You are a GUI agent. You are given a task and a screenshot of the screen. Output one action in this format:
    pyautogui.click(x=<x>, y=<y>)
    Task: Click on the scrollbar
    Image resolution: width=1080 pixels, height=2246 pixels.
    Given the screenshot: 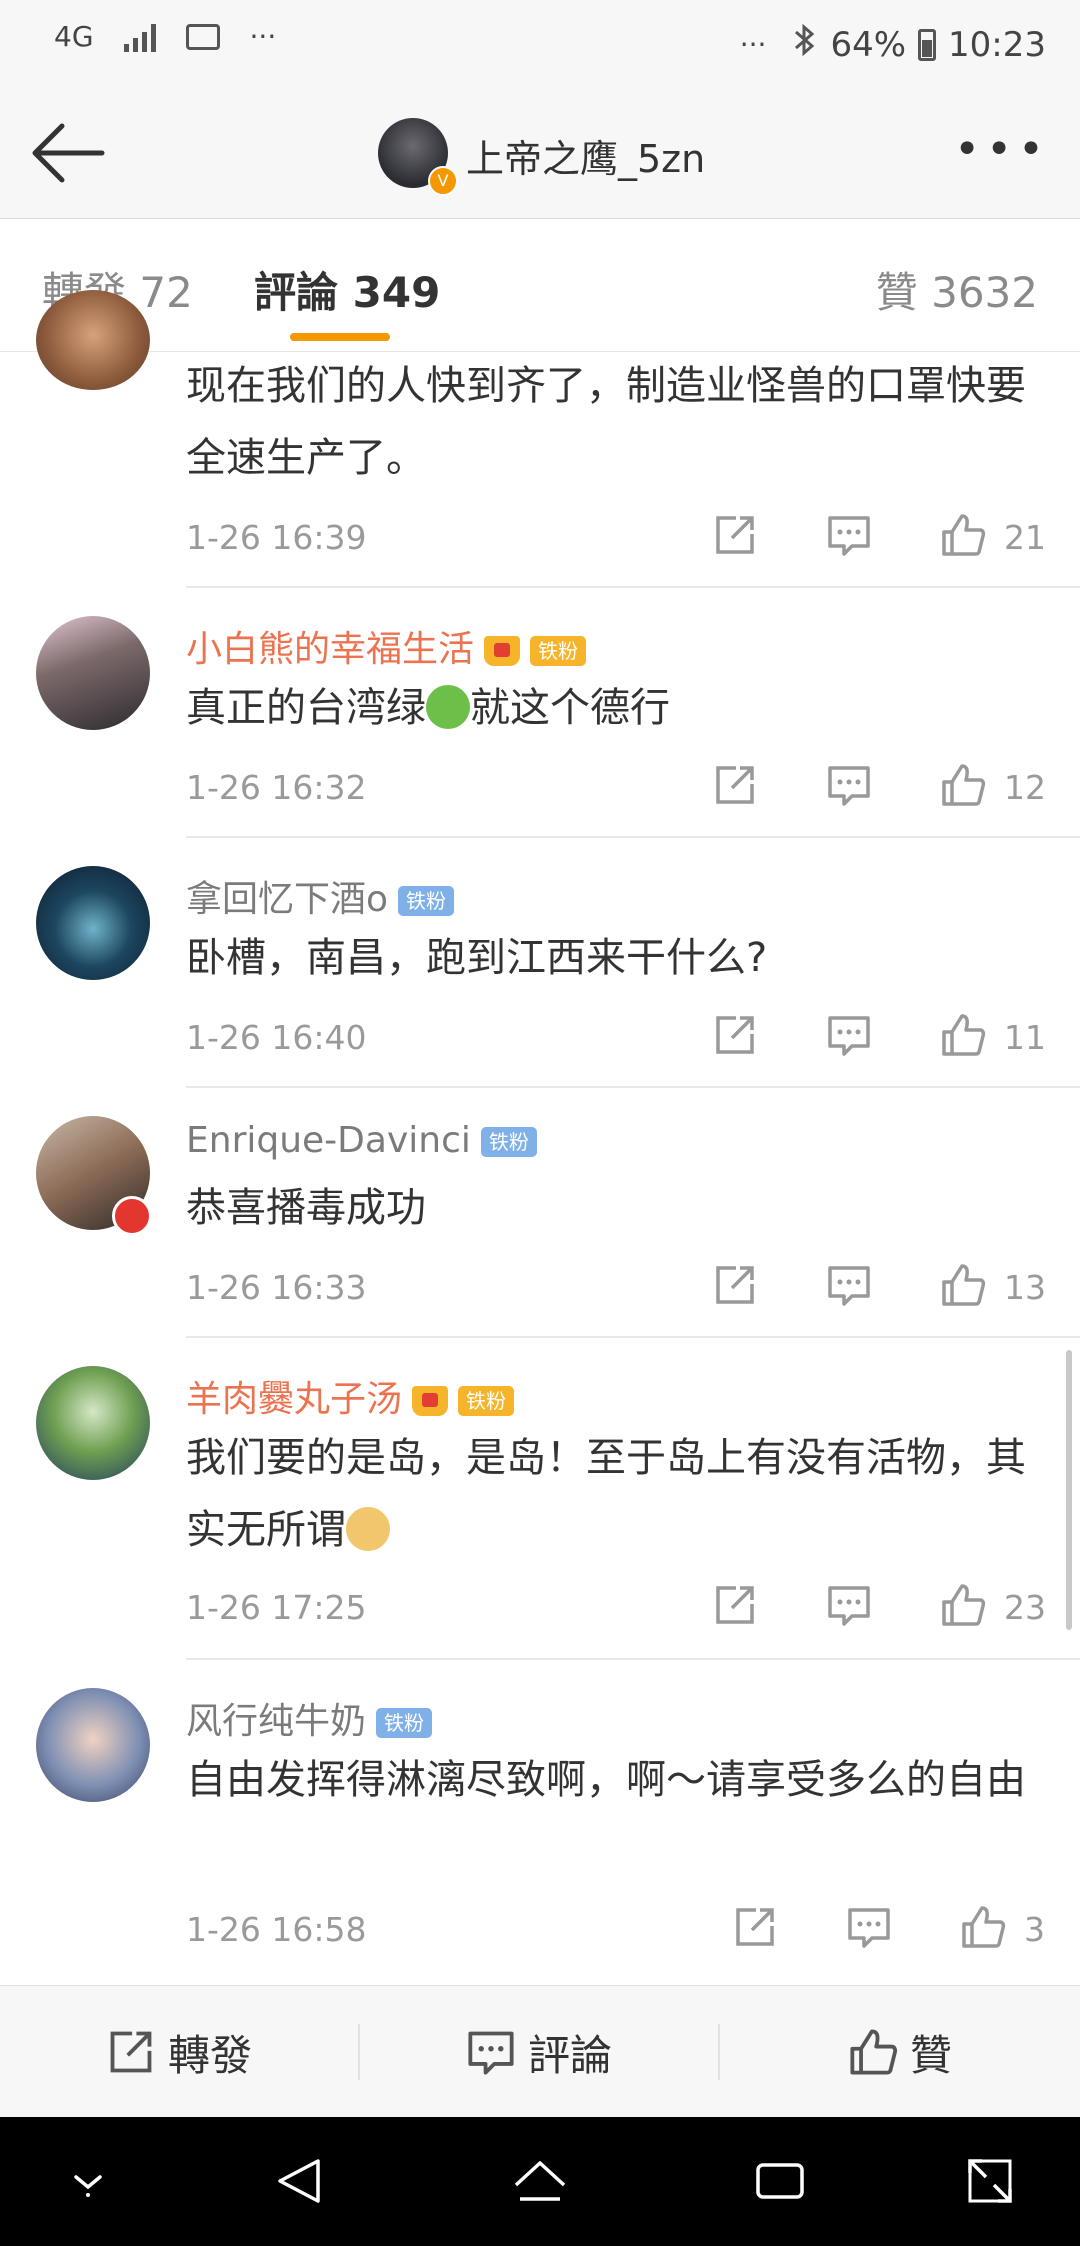 What is the action you would take?
    pyautogui.click(x=1069, y=1490)
    